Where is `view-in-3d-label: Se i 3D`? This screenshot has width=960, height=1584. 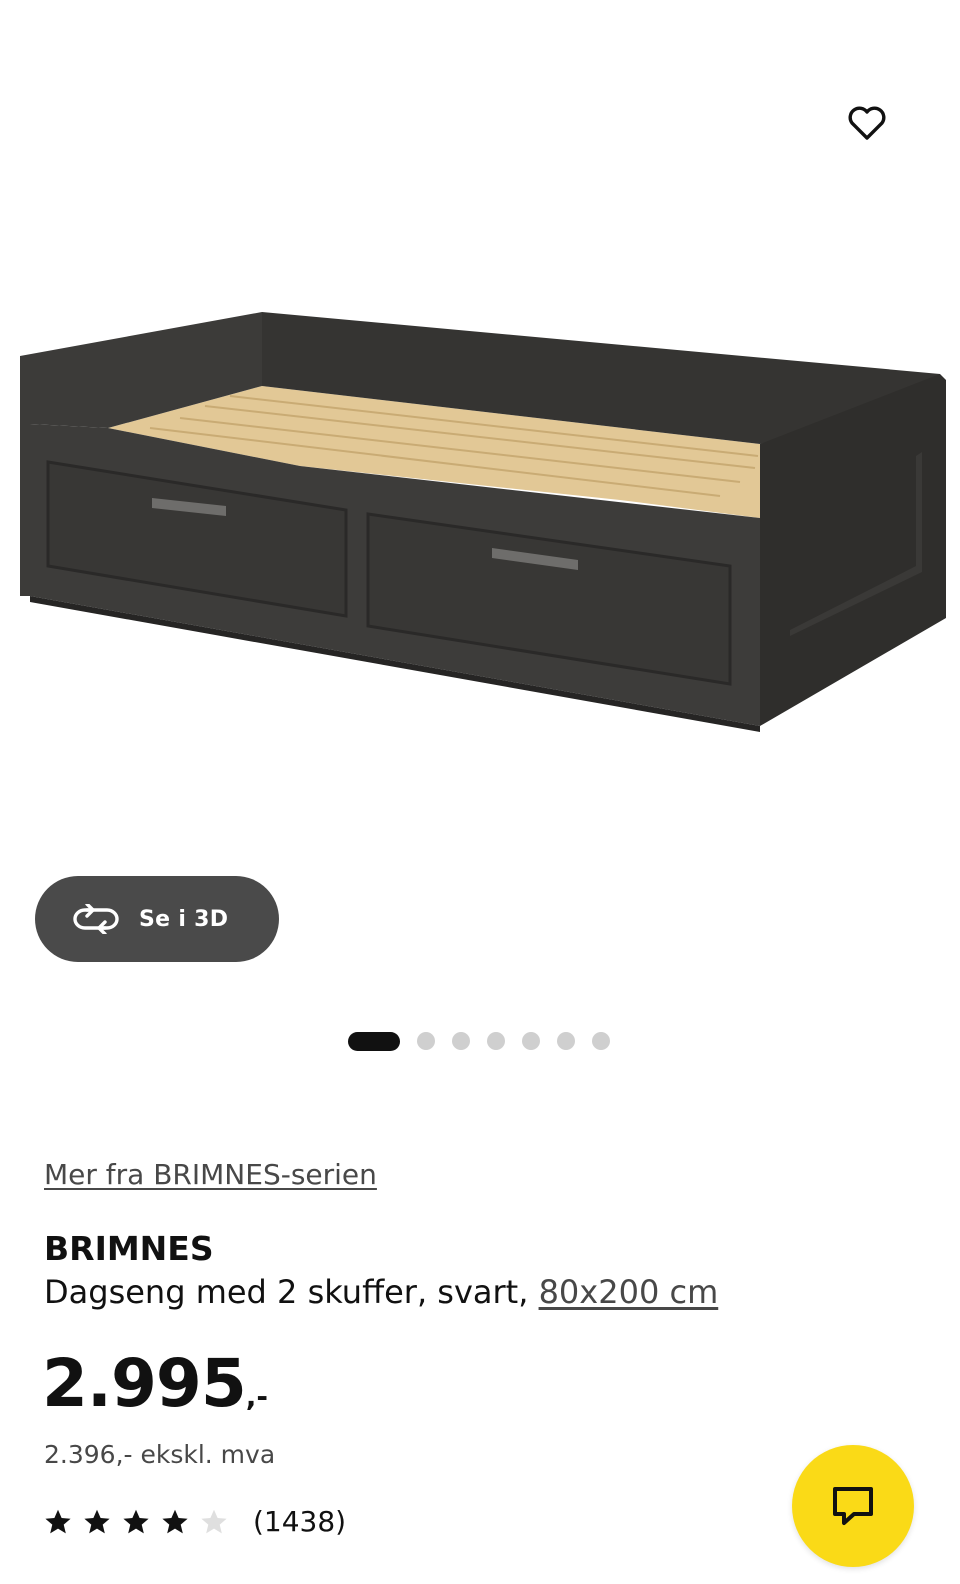
view-in-3d-label: Se i 3D is located at coordinates (184, 919).